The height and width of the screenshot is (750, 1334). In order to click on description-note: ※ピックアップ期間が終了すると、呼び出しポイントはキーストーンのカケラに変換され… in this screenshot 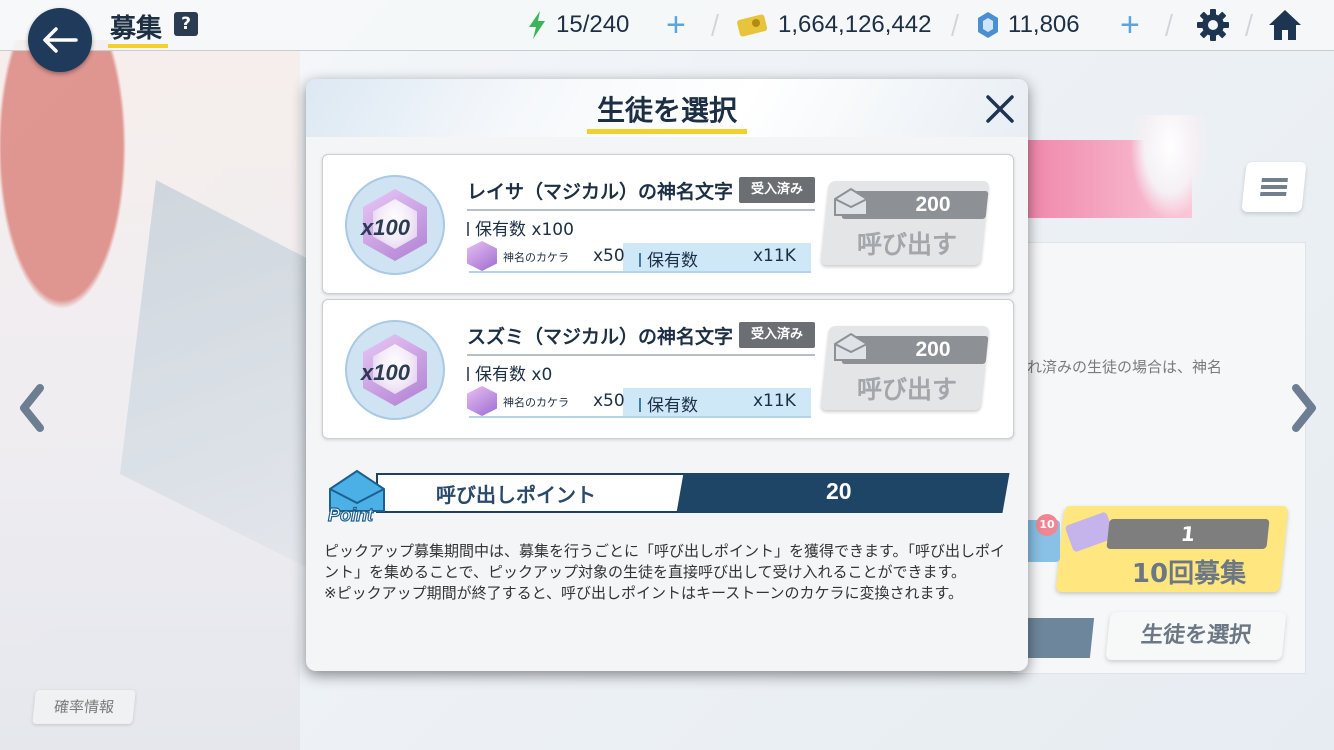, I will do `click(643, 593)`.